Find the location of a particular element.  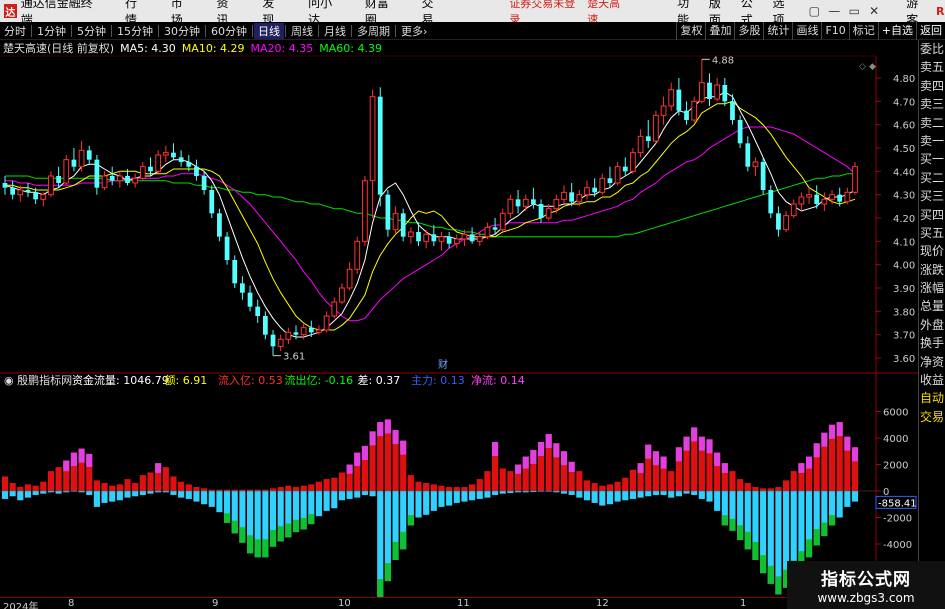

period-daily: 日线 is located at coordinates (269, 30).